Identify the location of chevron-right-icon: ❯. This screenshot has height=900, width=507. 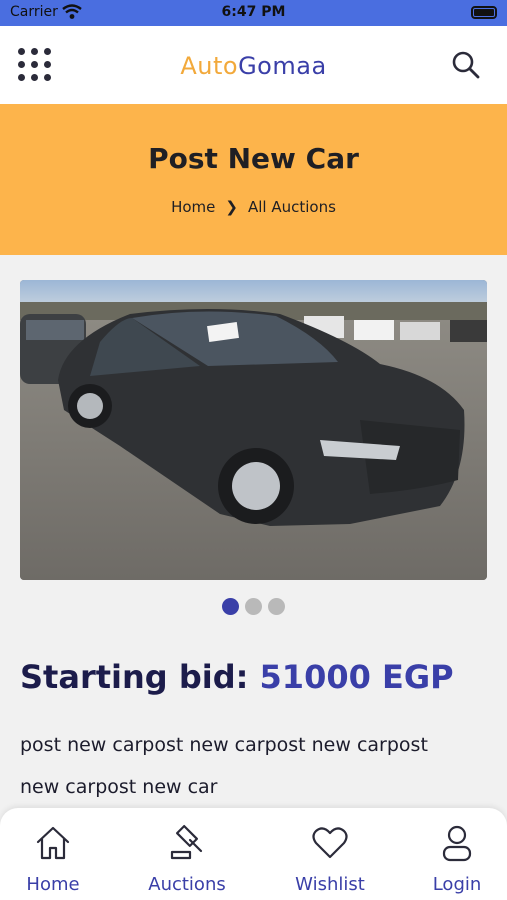
(231, 207).